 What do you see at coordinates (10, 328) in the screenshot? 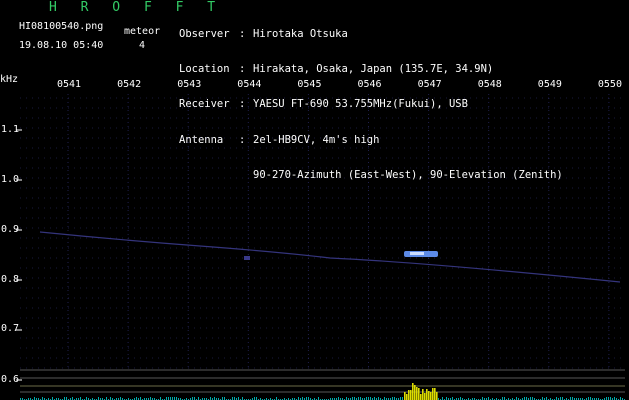
I see `y-tick-label: 0.7` at bounding box center [10, 328].